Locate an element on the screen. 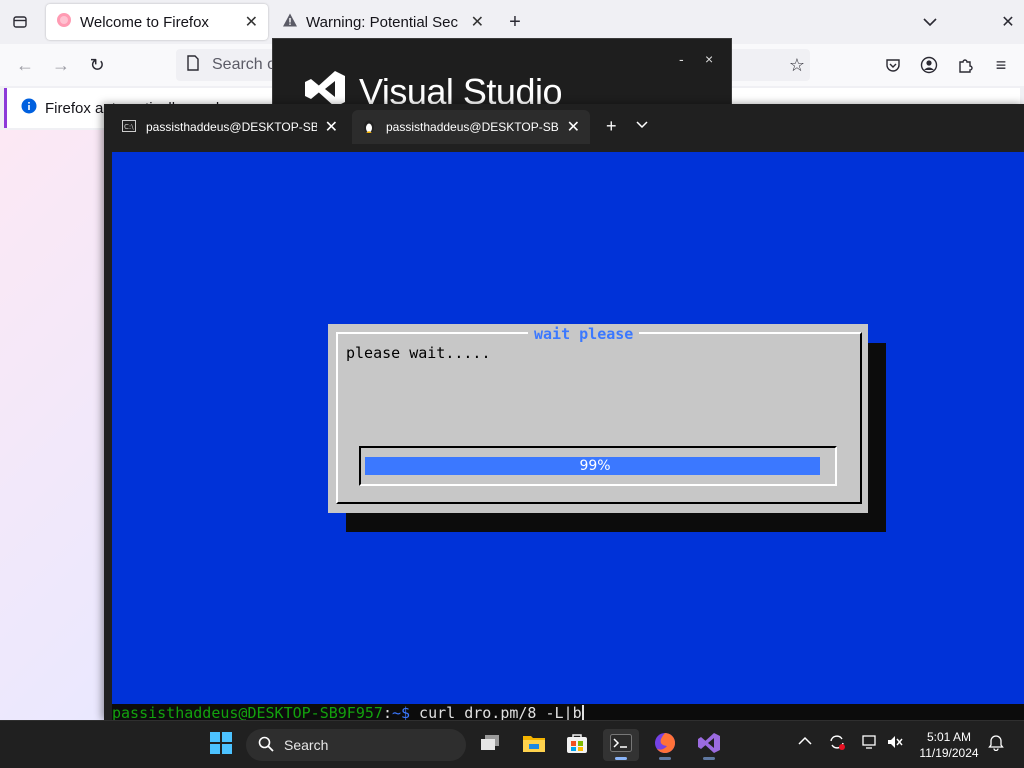 This screenshot has width=1024, height=768. terminal-tab-2: passisthaddeus@DESKTOP-SB9F957 ✕ is located at coordinates (471, 127).